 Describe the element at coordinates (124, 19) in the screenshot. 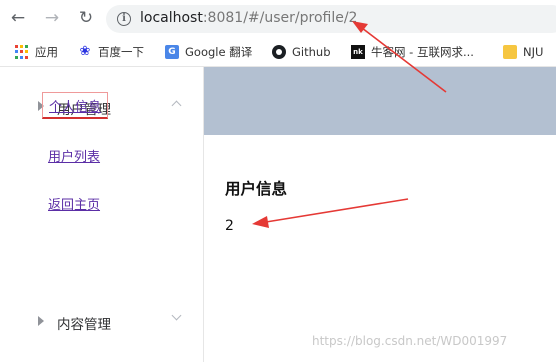

I see `info-icon: i` at that location.